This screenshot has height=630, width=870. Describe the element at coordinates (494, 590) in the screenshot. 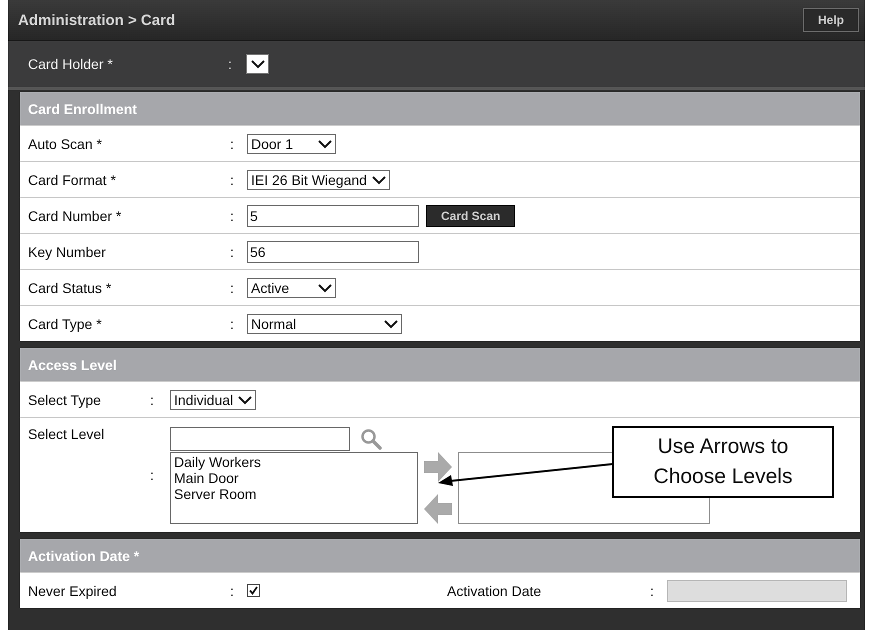

I see `field-label: Activation Date` at that location.